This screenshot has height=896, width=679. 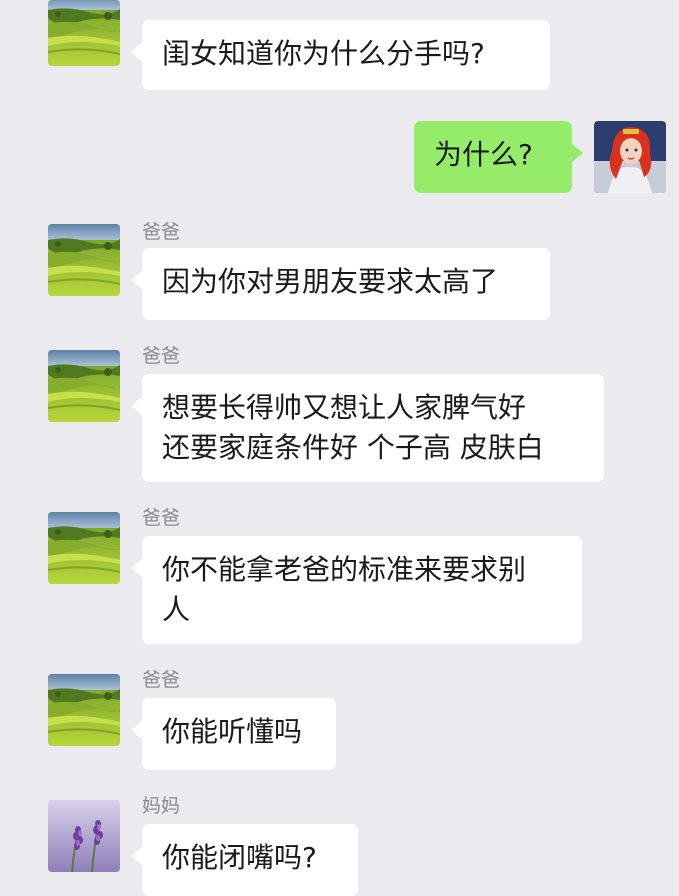 I want to click on message-text: 你能听懂吗, so click(x=232, y=731).